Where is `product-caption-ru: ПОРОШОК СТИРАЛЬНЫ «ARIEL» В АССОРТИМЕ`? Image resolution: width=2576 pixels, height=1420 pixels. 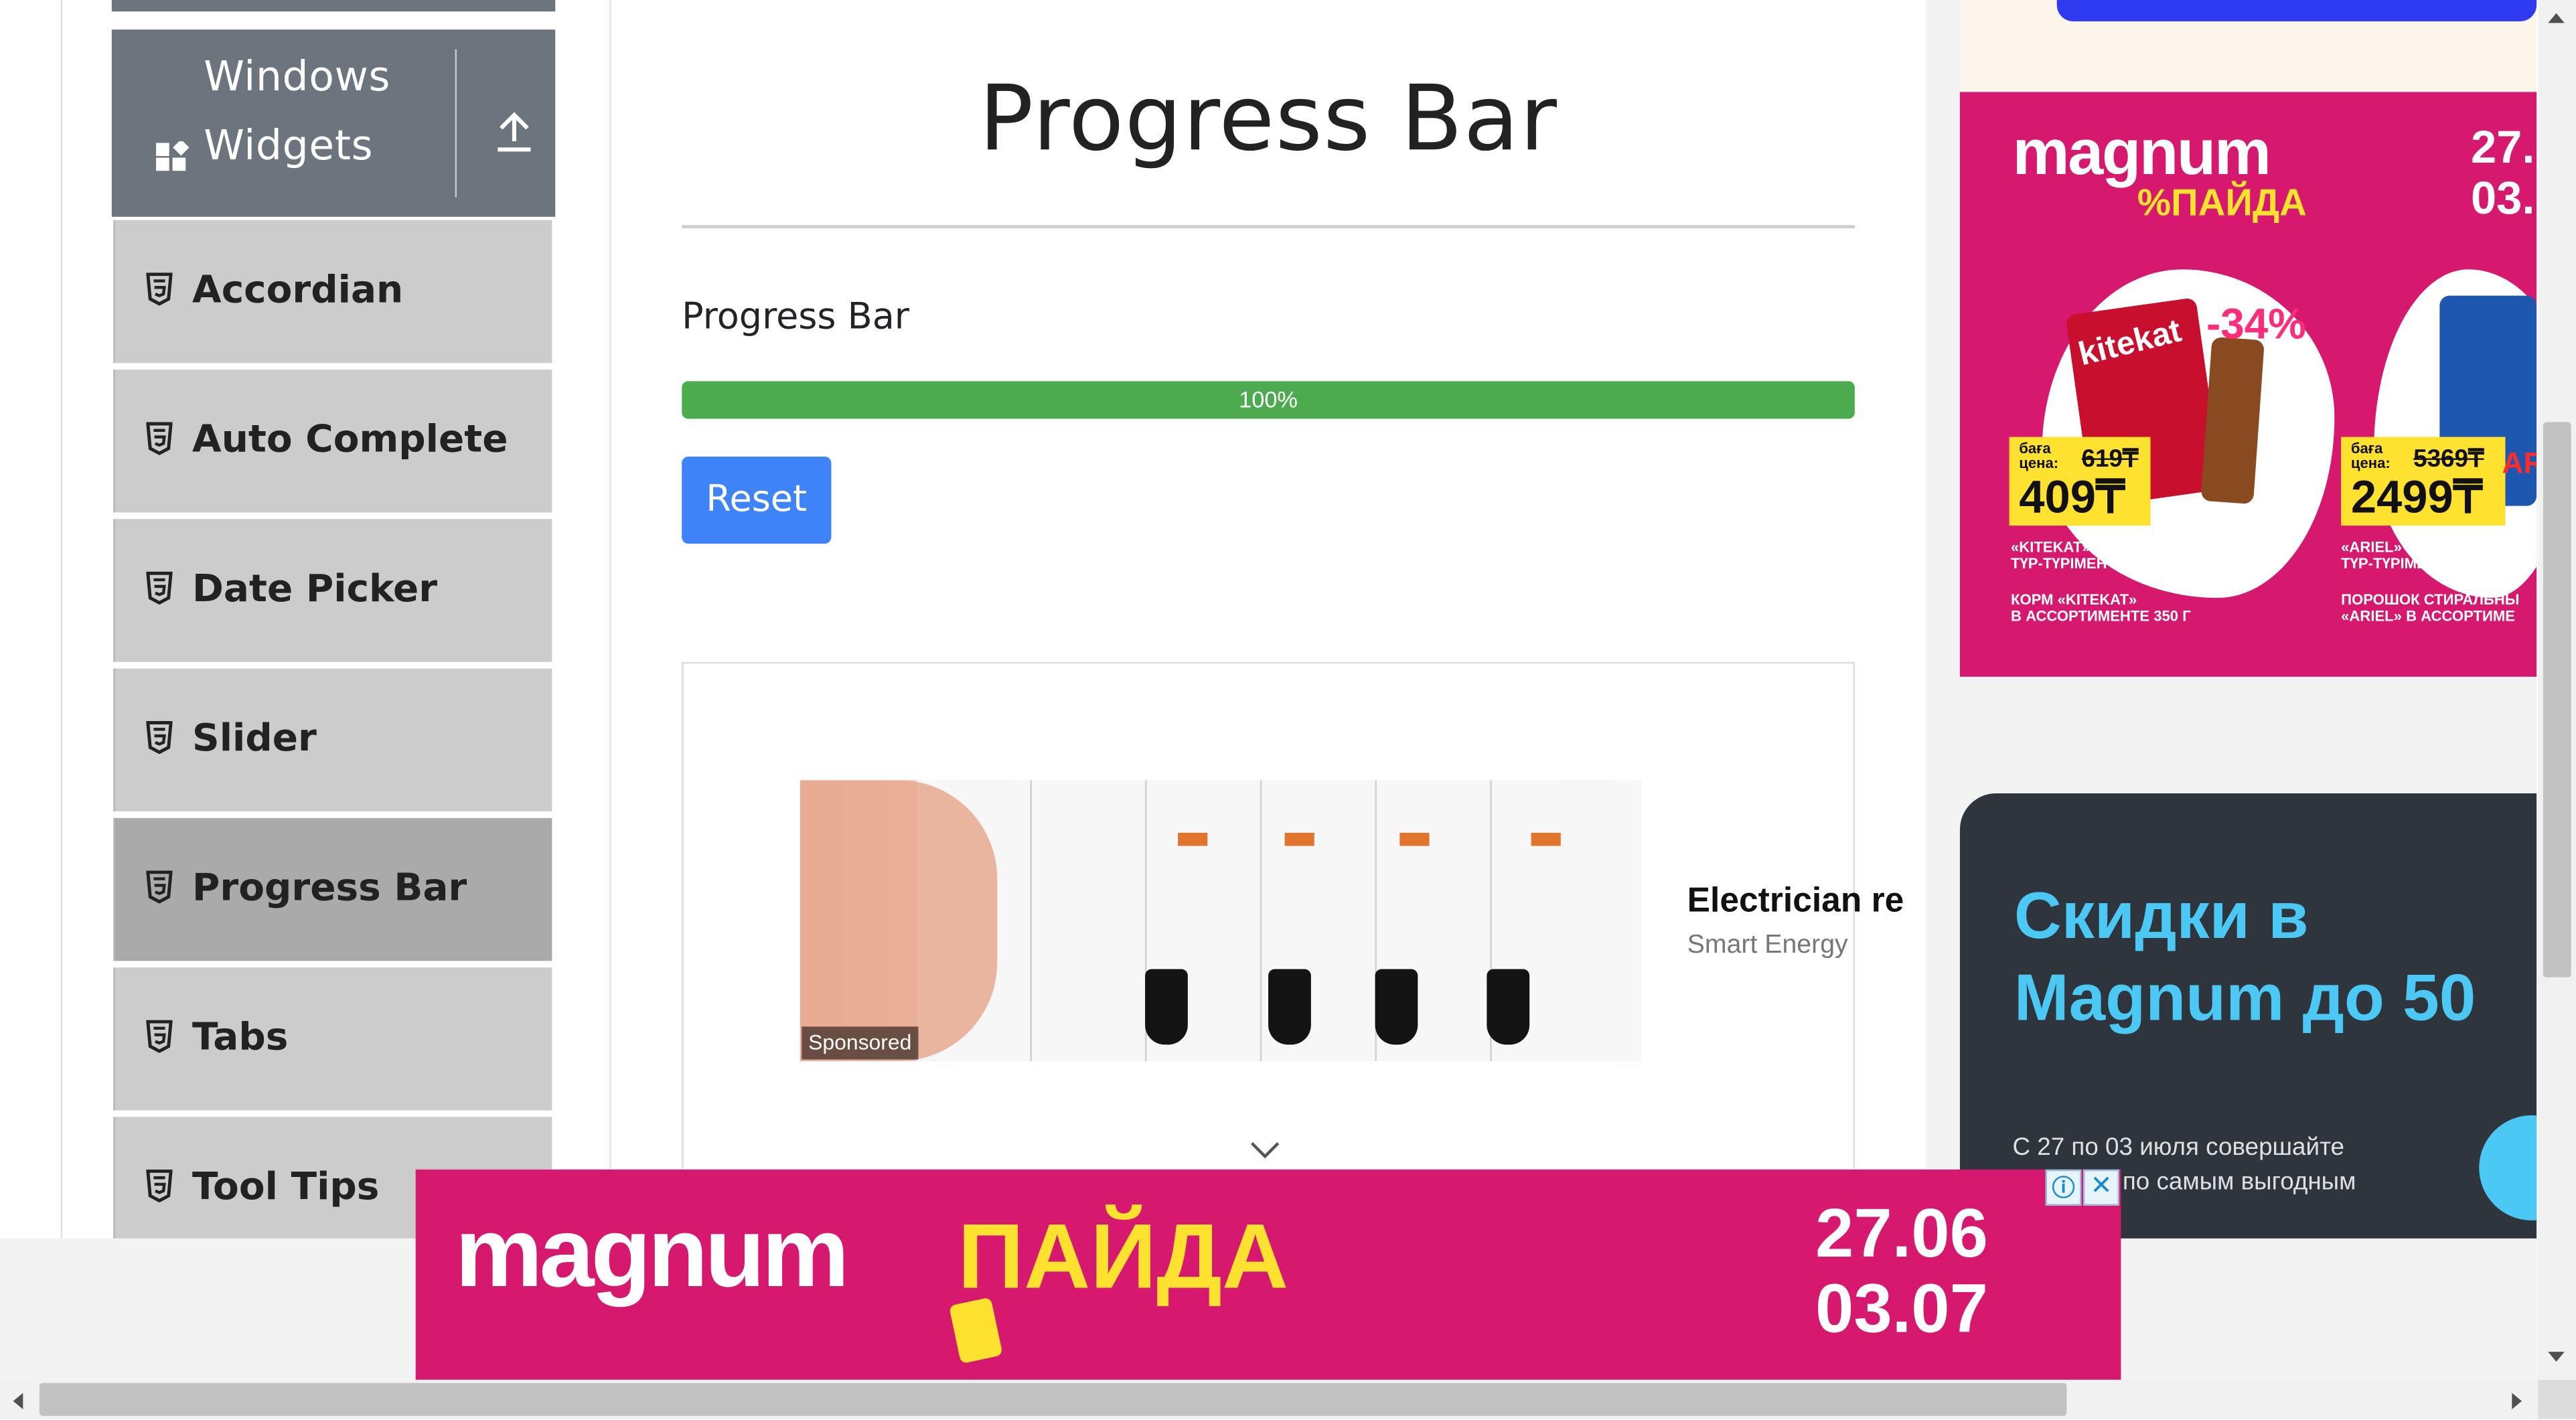
product-caption-ru: ПОРОШОК СТИРАЛЬНЫ «ARIEL» В АССОРТИМЕ is located at coordinates (2430, 608).